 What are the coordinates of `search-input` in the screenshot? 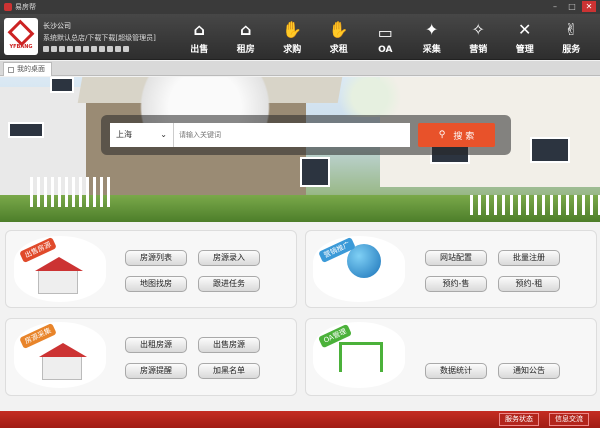 It's located at (292, 135).